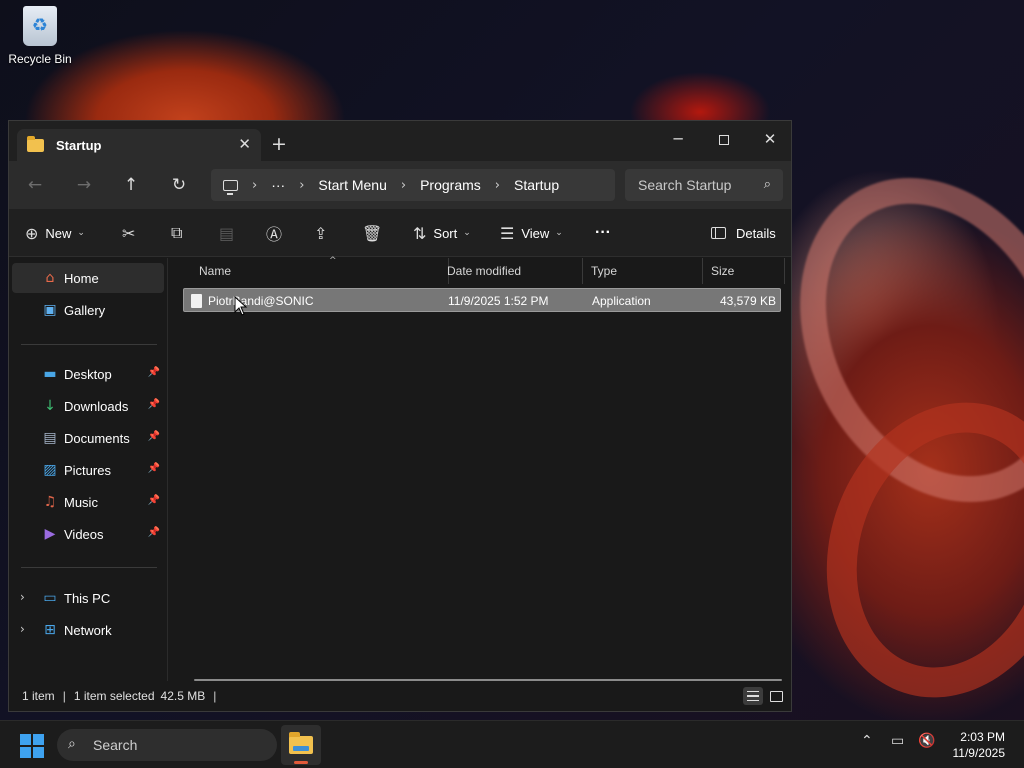  Describe the element at coordinates (278, 185) in the screenshot. I see `breadcrumb-more-button: ···` at that location.